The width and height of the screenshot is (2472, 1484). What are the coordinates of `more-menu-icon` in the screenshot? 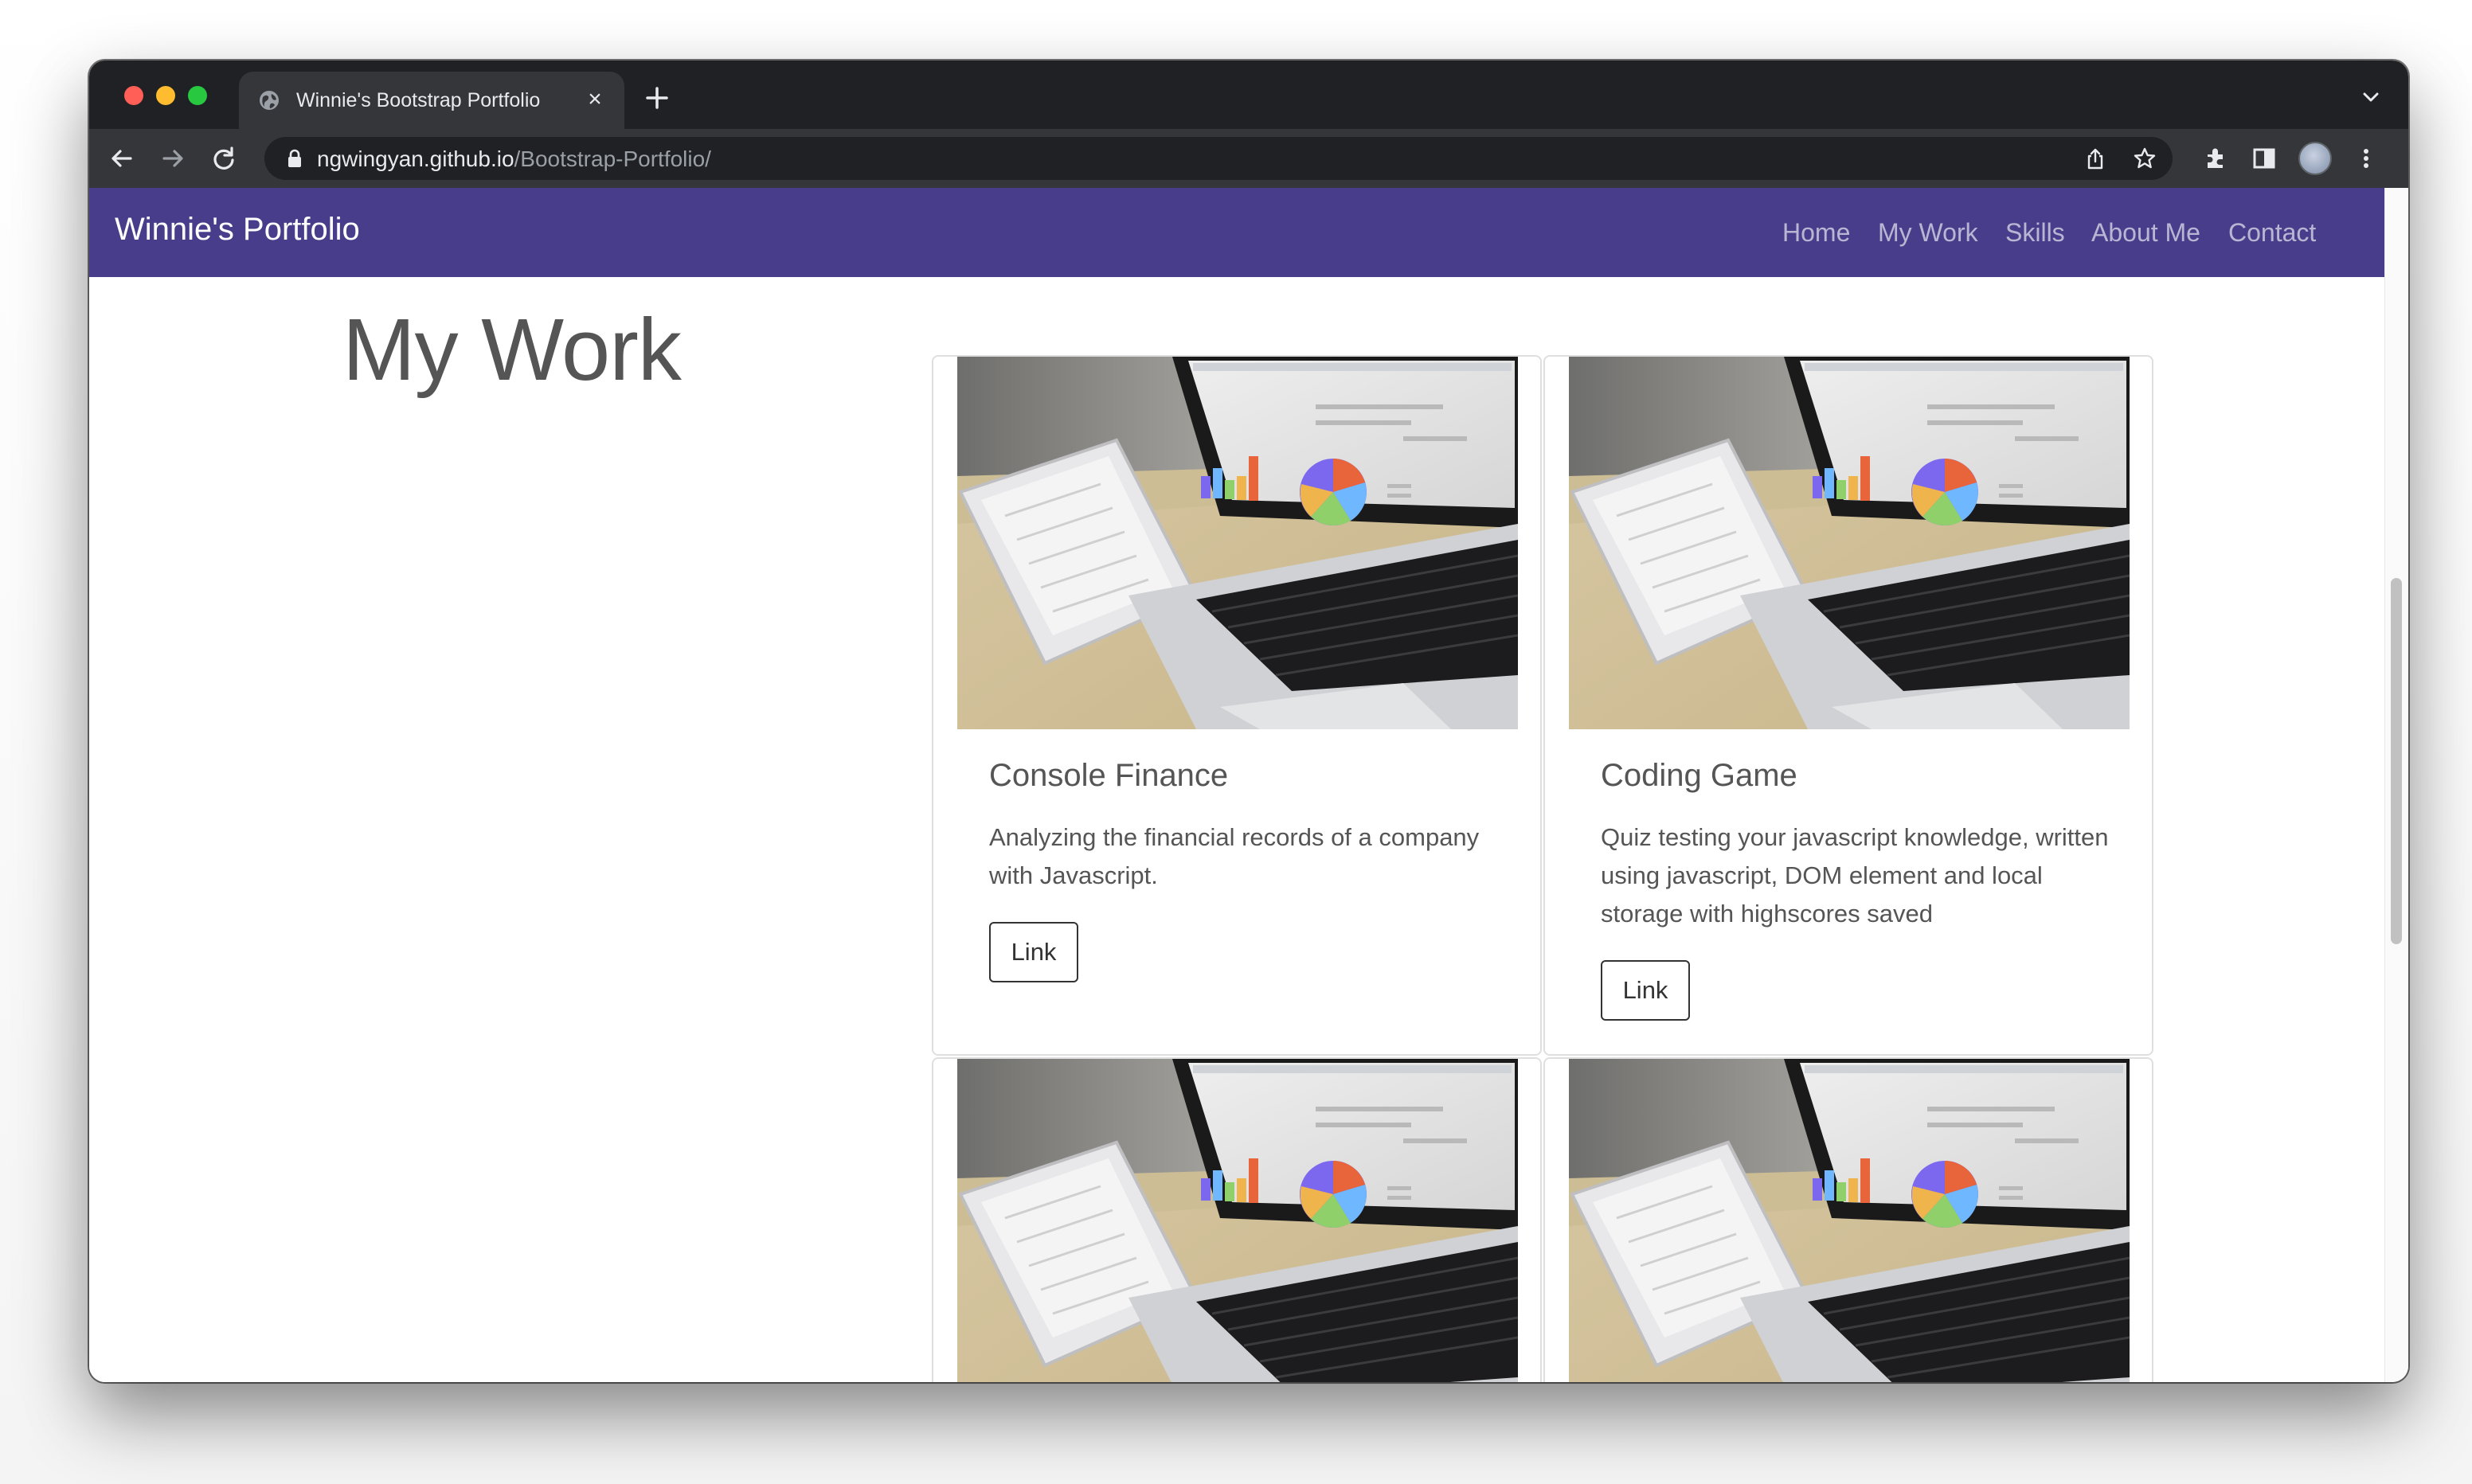 It's located at (2366, 158).